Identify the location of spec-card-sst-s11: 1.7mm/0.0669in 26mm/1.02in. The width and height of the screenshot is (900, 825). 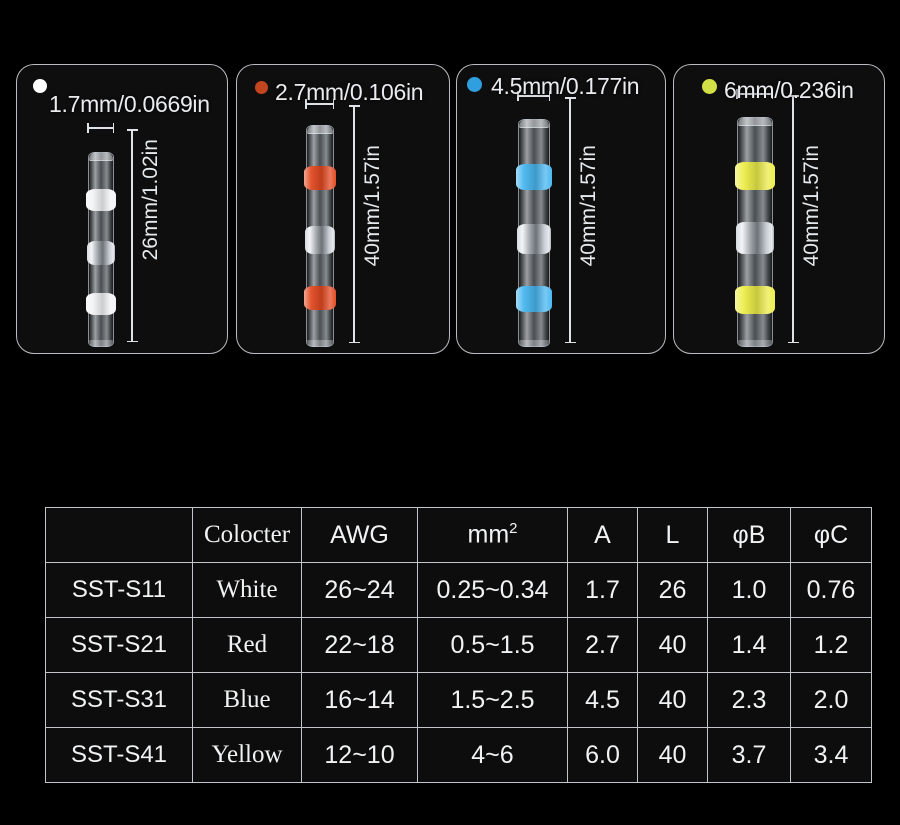
(122, 209).